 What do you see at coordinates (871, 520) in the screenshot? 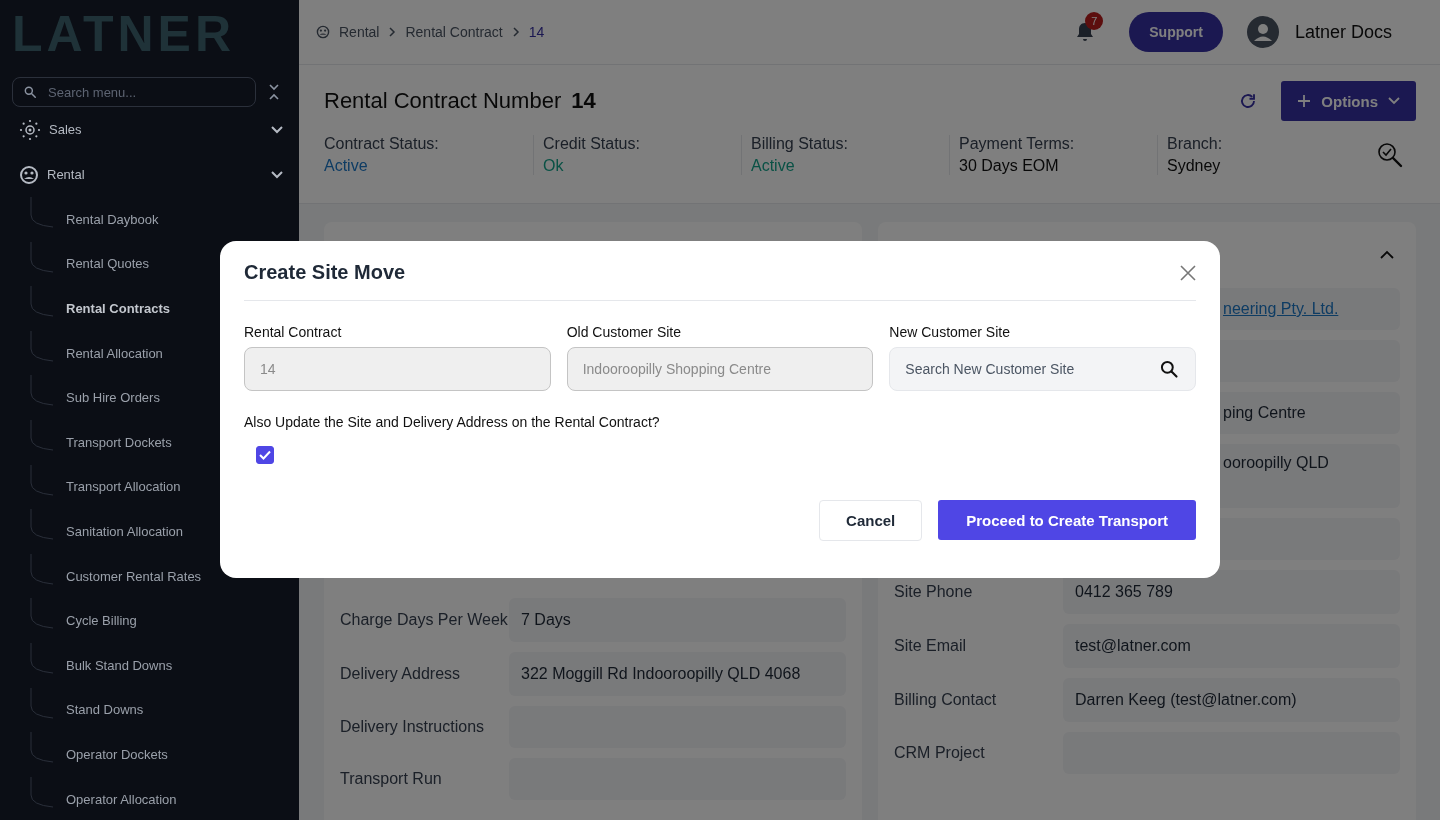
I see `cancel-button: Cancel` at bounding box center [871, 520].